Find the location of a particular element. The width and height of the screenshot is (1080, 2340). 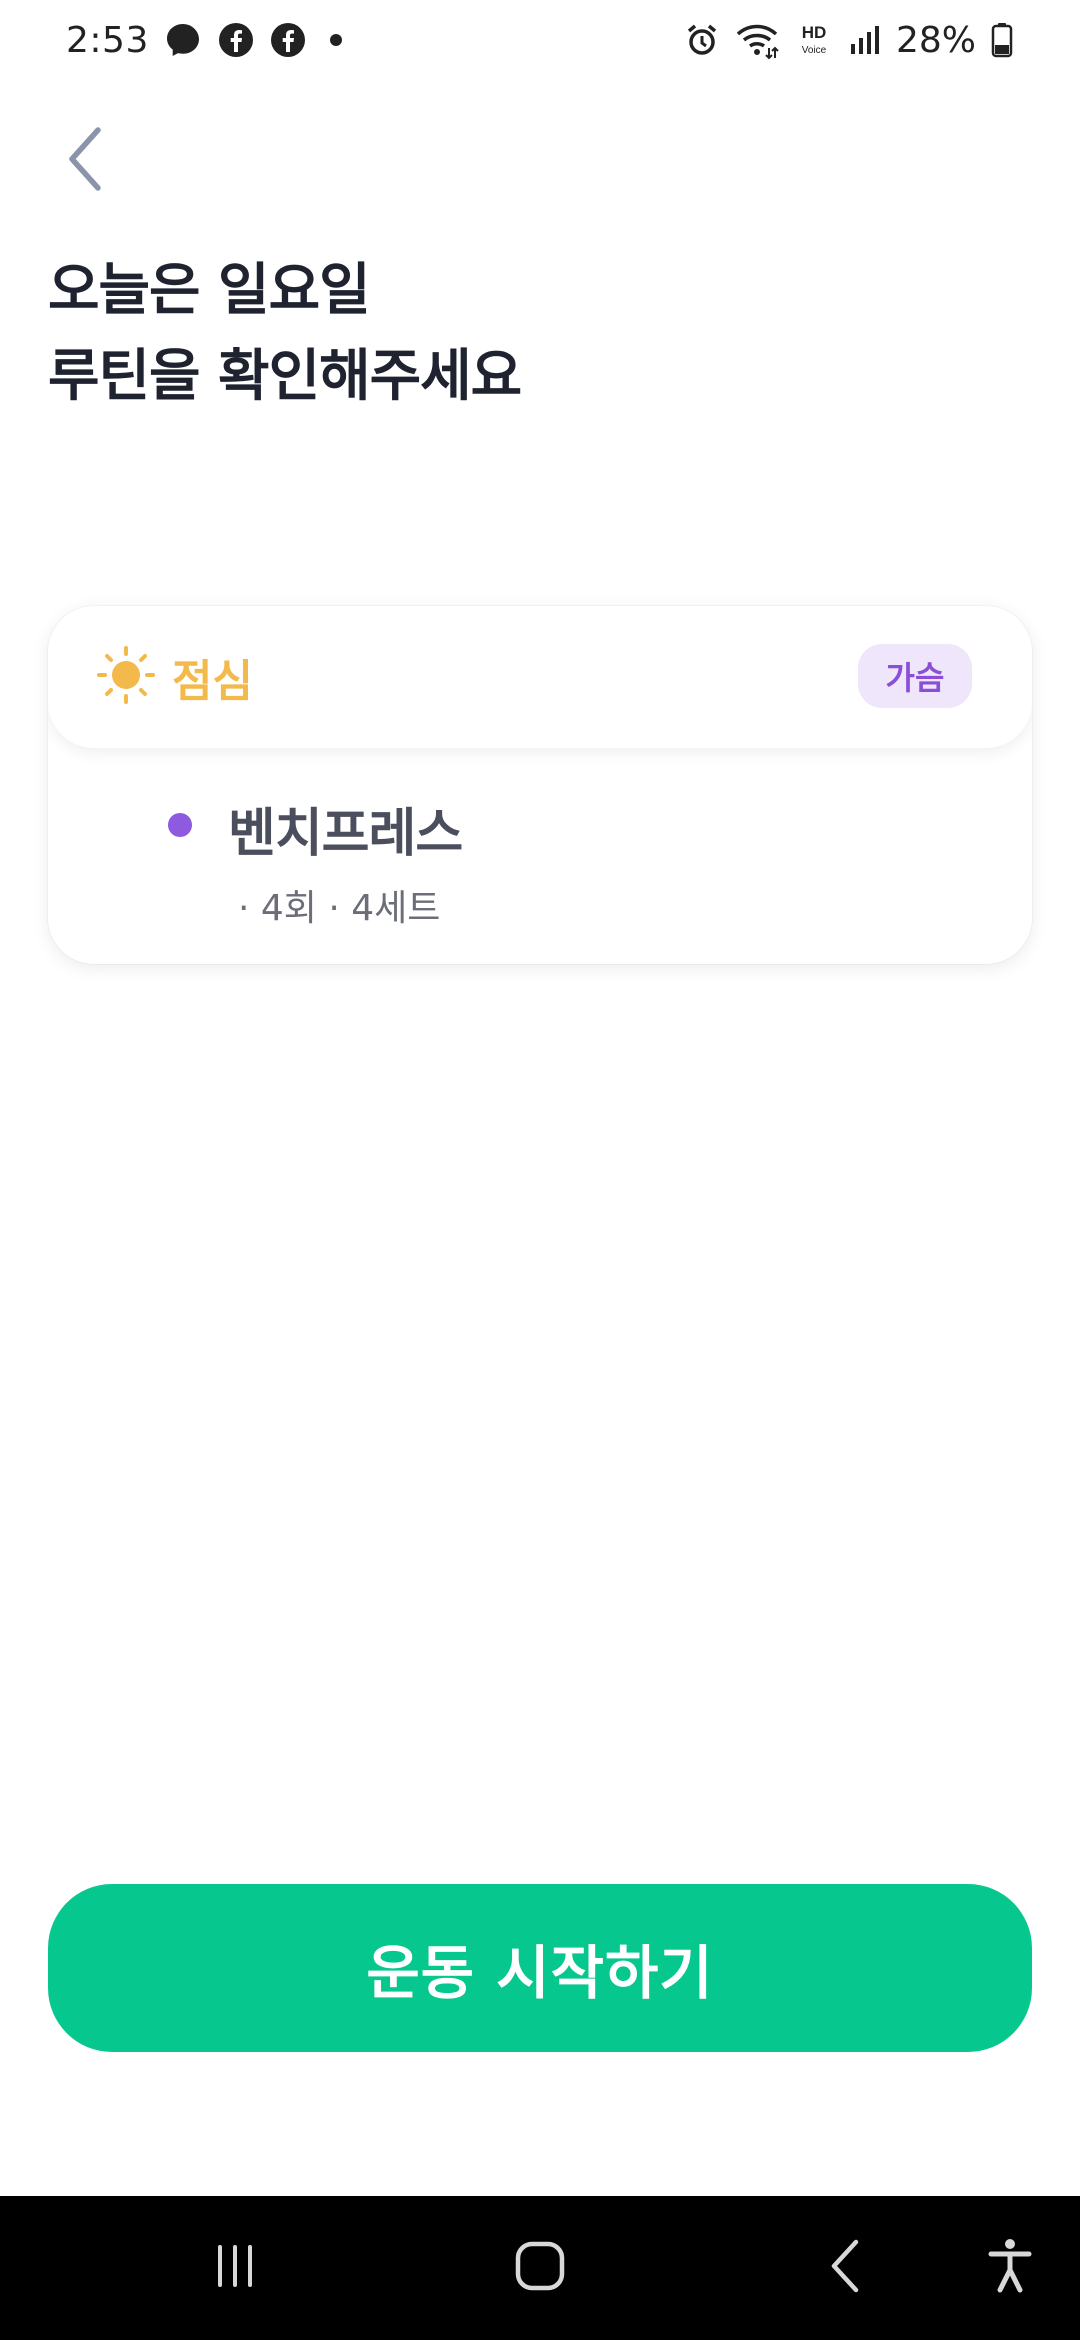

battery-icon is located at coordinates (1002, 40).